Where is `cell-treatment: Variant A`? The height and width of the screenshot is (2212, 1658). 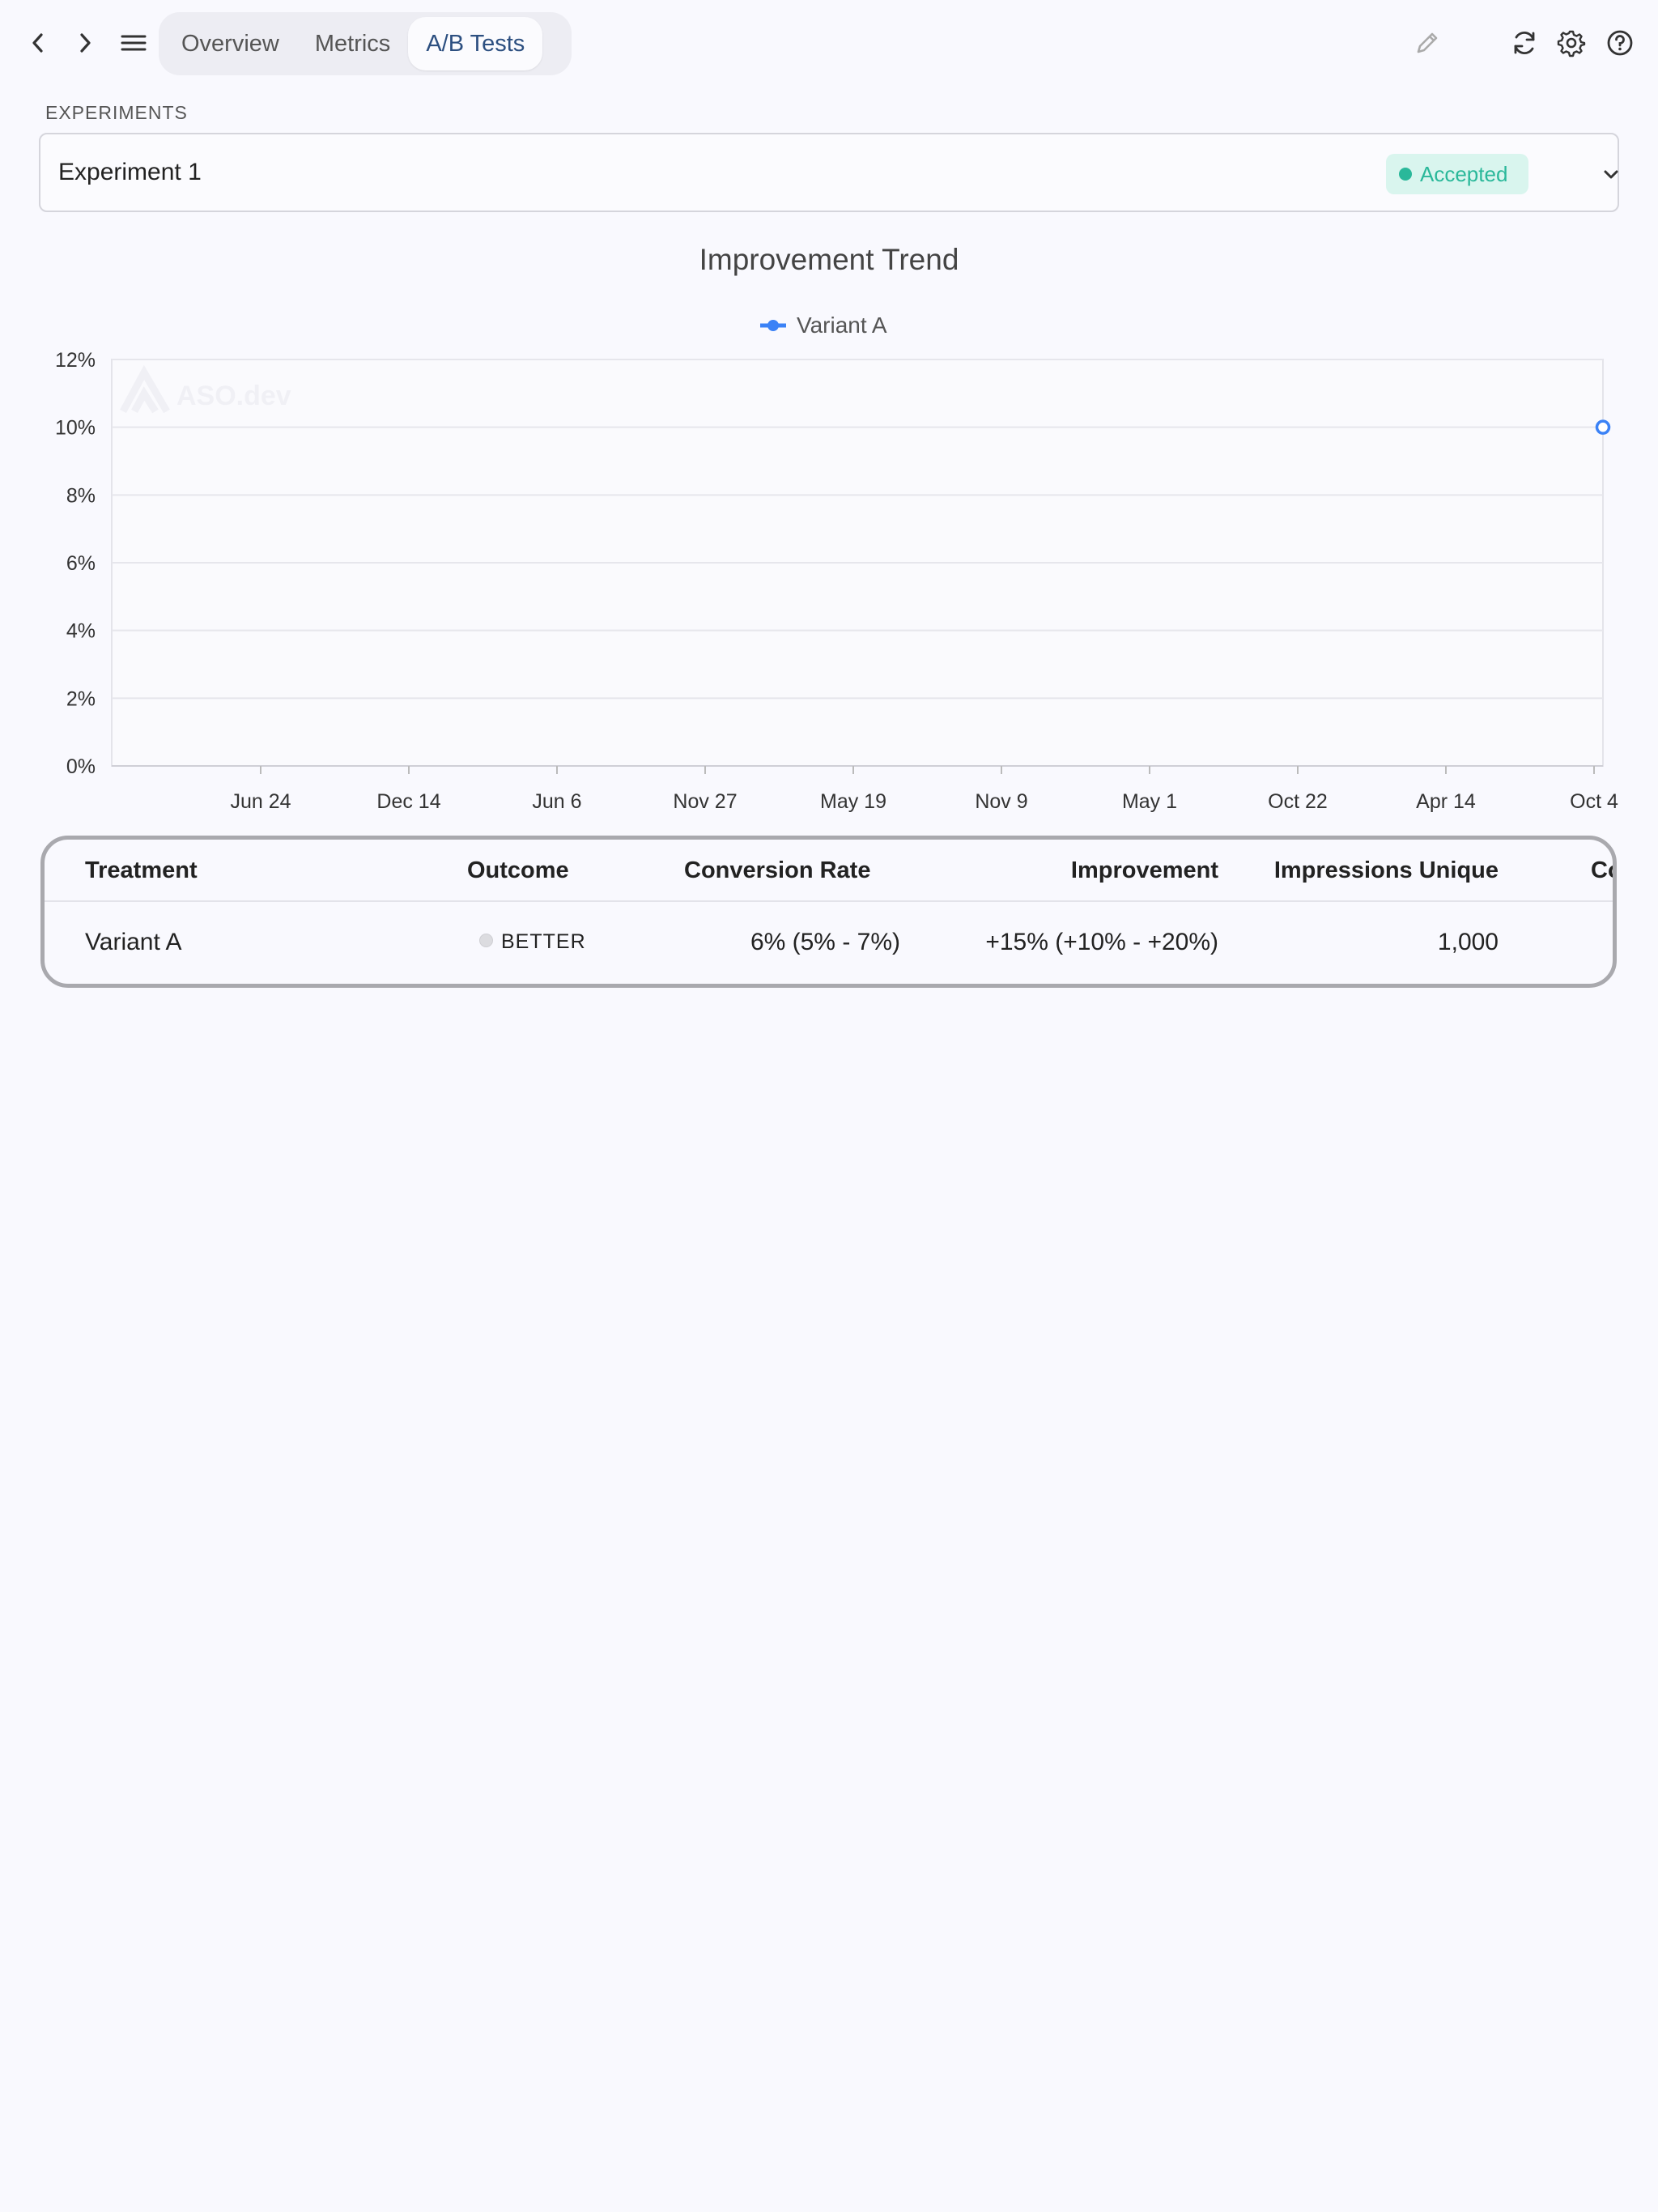 cell-treatment: Variant A is located at coordinates (133, 942).